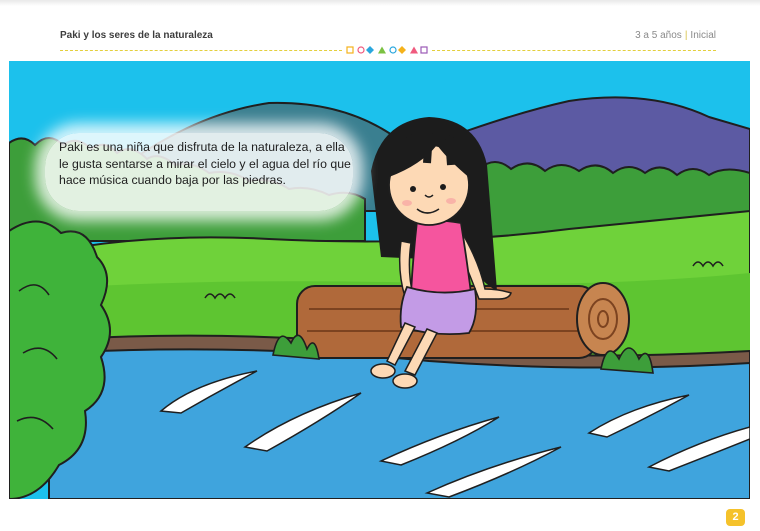  What do you see at coordinates (658, 35) in the screenshot?
I see `age-range: 3 a 5 años` at bounding box center [658, 35].